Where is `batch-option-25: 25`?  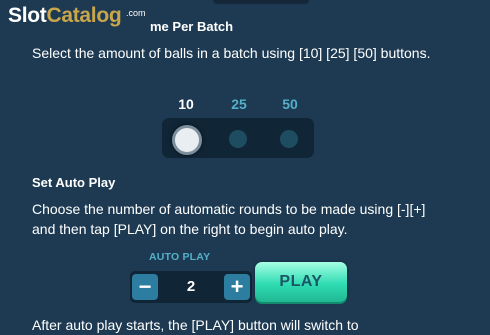 batch-option-25: 25 is located at coordinates (239, 104).